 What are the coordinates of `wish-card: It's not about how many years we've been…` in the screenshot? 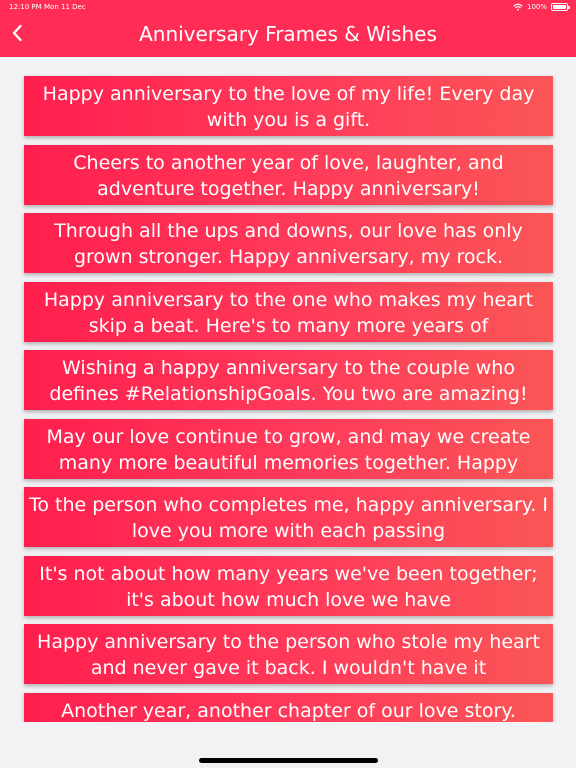 It's located at (288, 586).